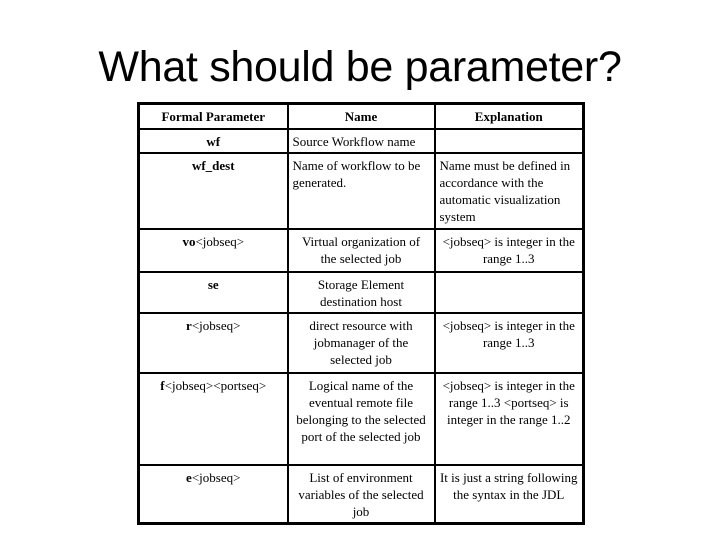  Describe the element at coordinates (189, 241) in the screenshot. I see `param-name: vo` at that location.